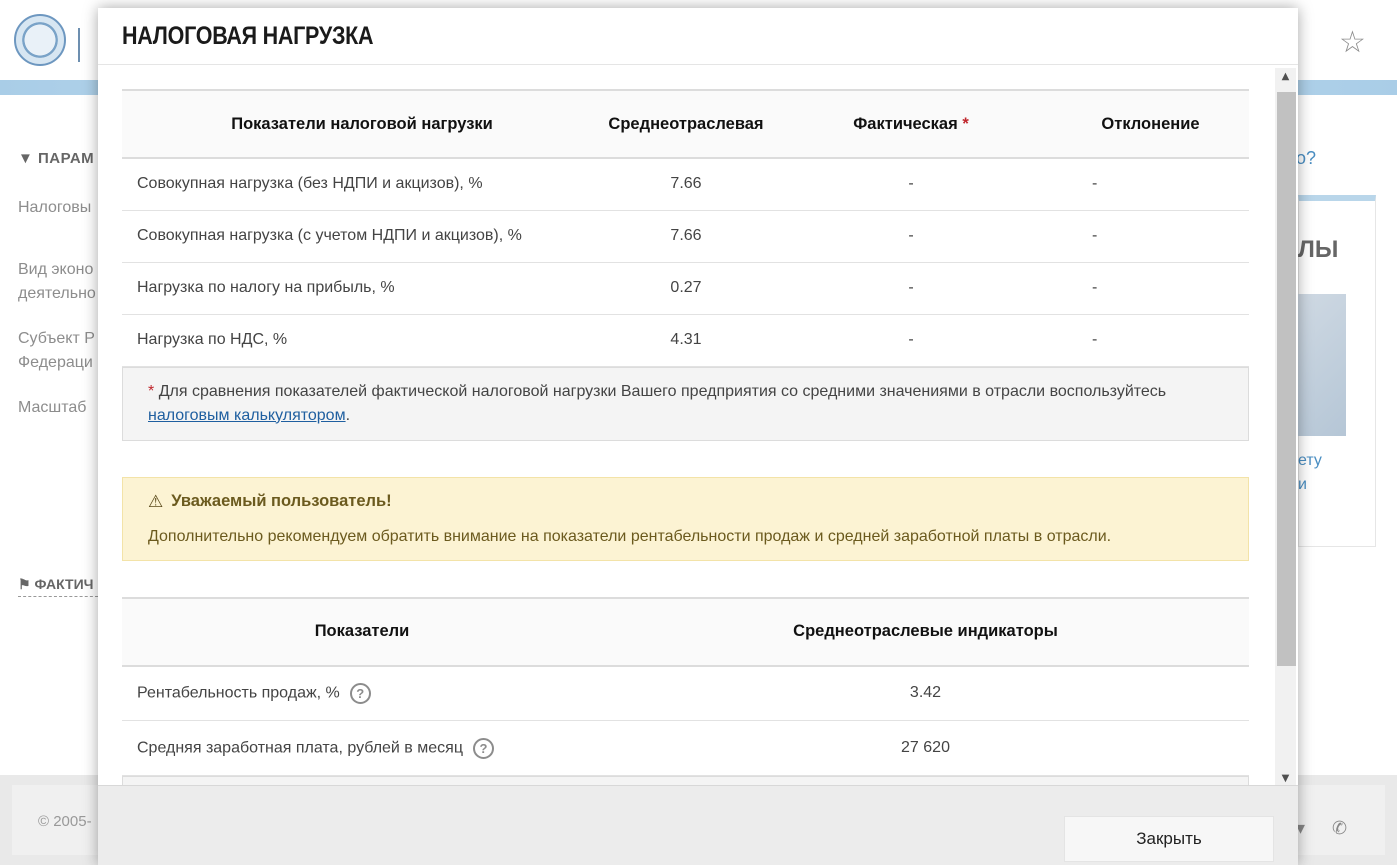 This screenshot has width=1397, height=865. Describe the element at coordinates (1306, 158) in the screenshot. I see `bg-help-link: о?` at that location.